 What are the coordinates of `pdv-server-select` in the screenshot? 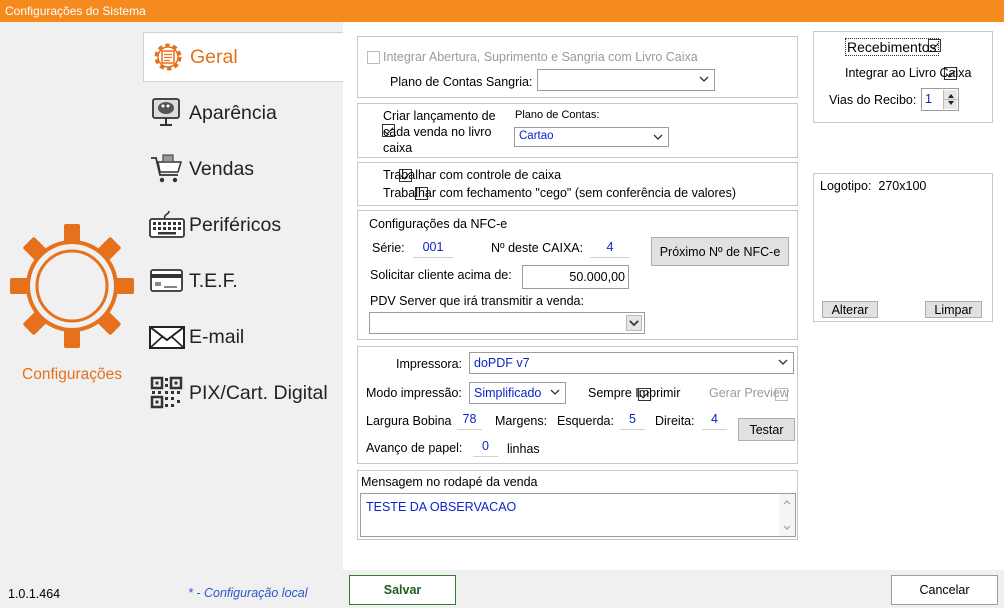 It's located at (507, 323).